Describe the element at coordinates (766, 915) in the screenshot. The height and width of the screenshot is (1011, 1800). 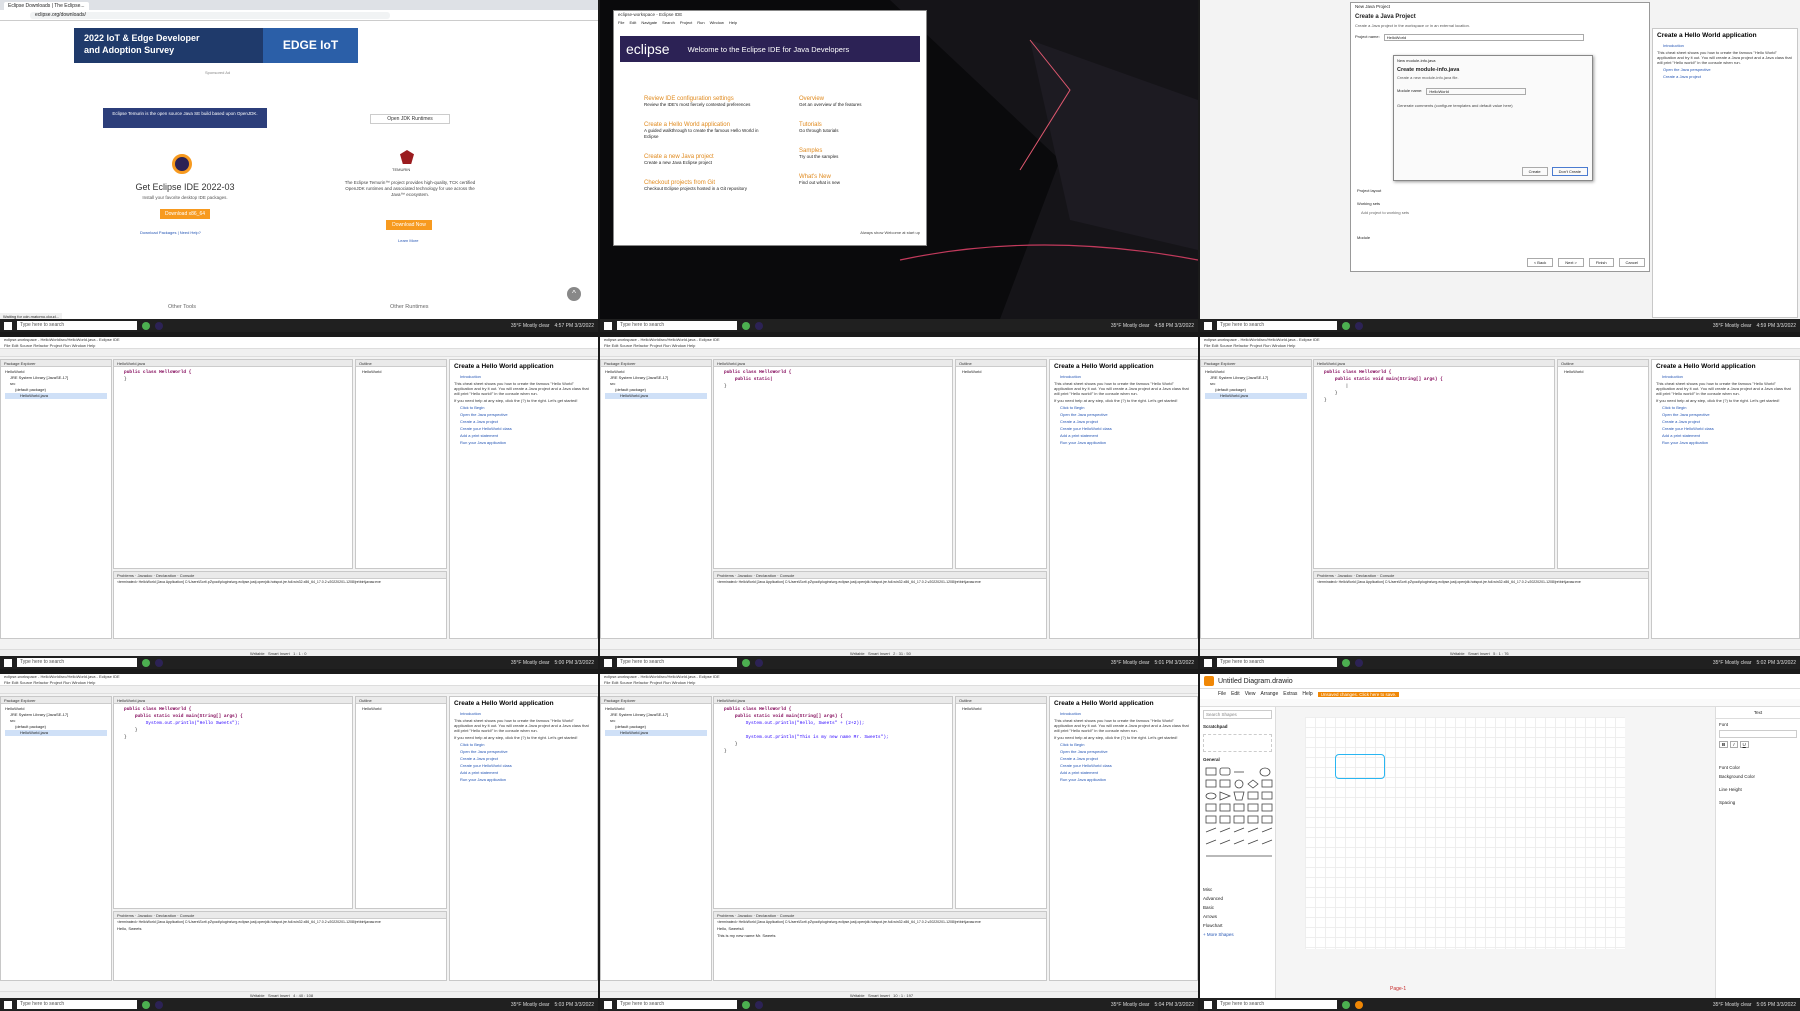
I see `tab-declaration: Declaration` at that location.